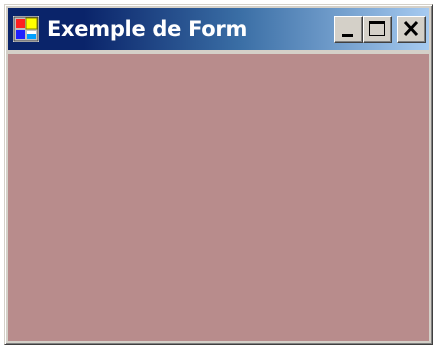 The image size is (437, 349). I want to click on form-app-icon, so click(26, 29).